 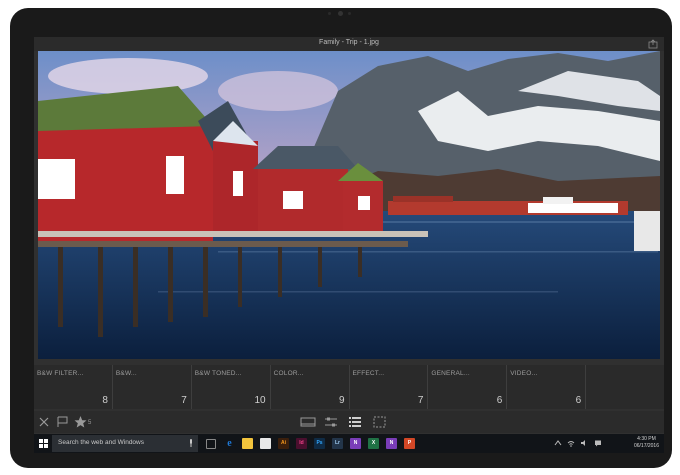 What do you see at coordinates (260, 400) in the screenshot?
I see `preset-count: 10` at bounding box center [260, 400].